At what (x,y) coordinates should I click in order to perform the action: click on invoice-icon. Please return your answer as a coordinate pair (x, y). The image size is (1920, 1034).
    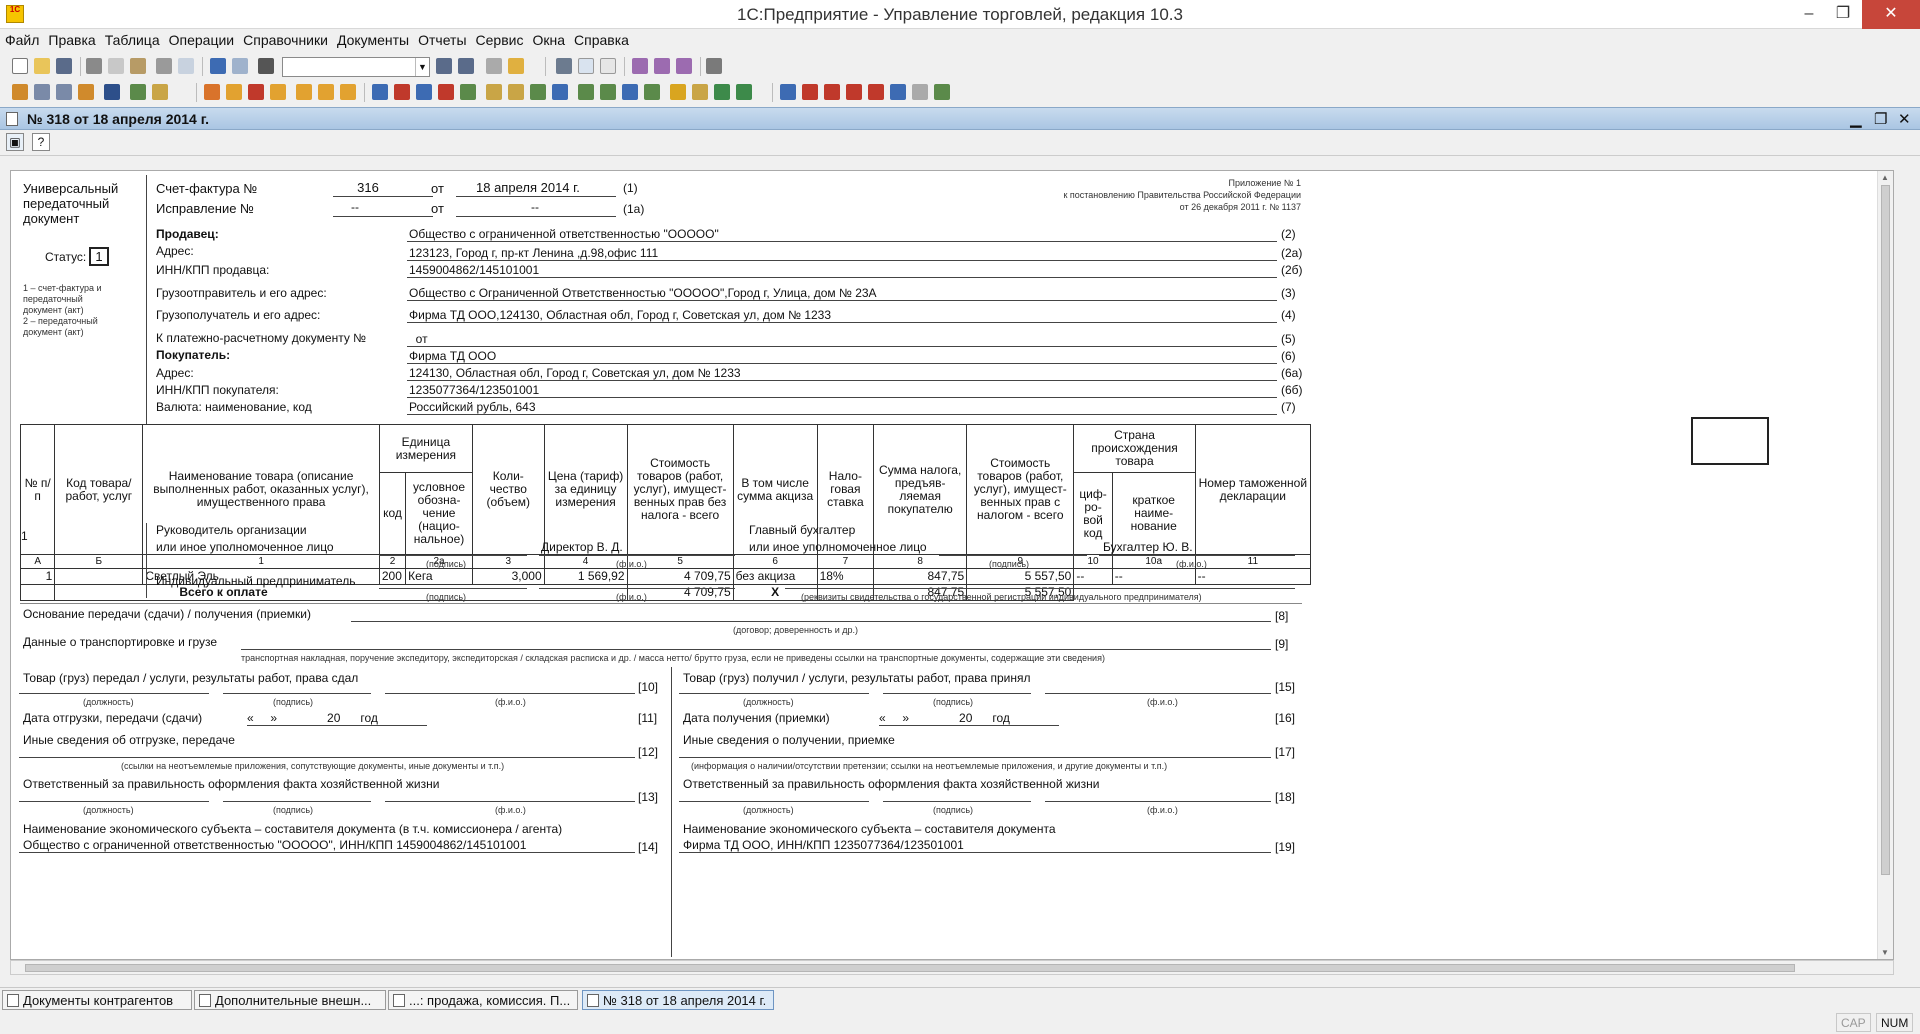
    Looking at the image, I should click on (304, 92).